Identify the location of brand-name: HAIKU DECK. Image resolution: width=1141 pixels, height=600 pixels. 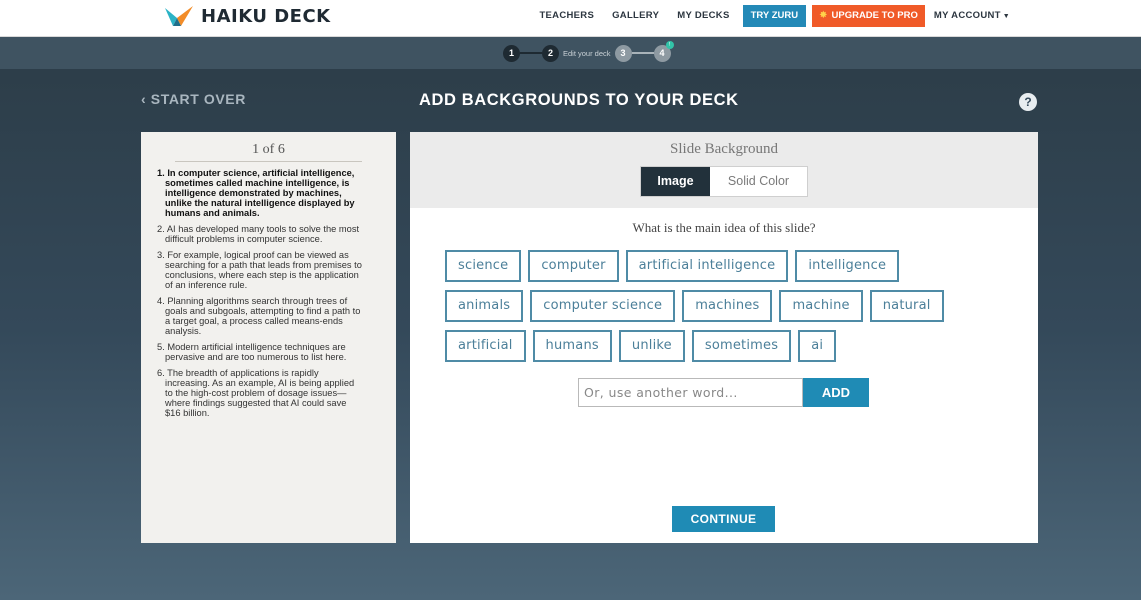
(266, 16).